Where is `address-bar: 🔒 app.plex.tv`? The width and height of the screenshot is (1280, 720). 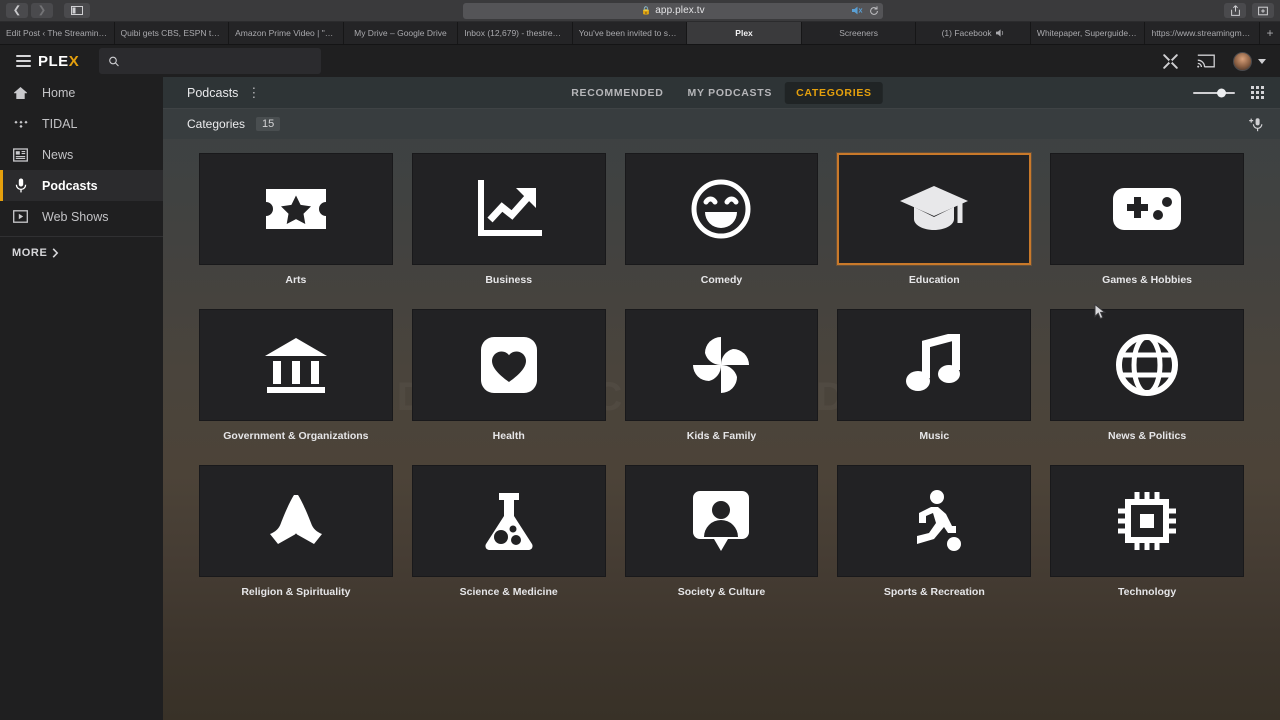
address-bar: 🔒 app.plex.tv is located at coordinates (673, 10).